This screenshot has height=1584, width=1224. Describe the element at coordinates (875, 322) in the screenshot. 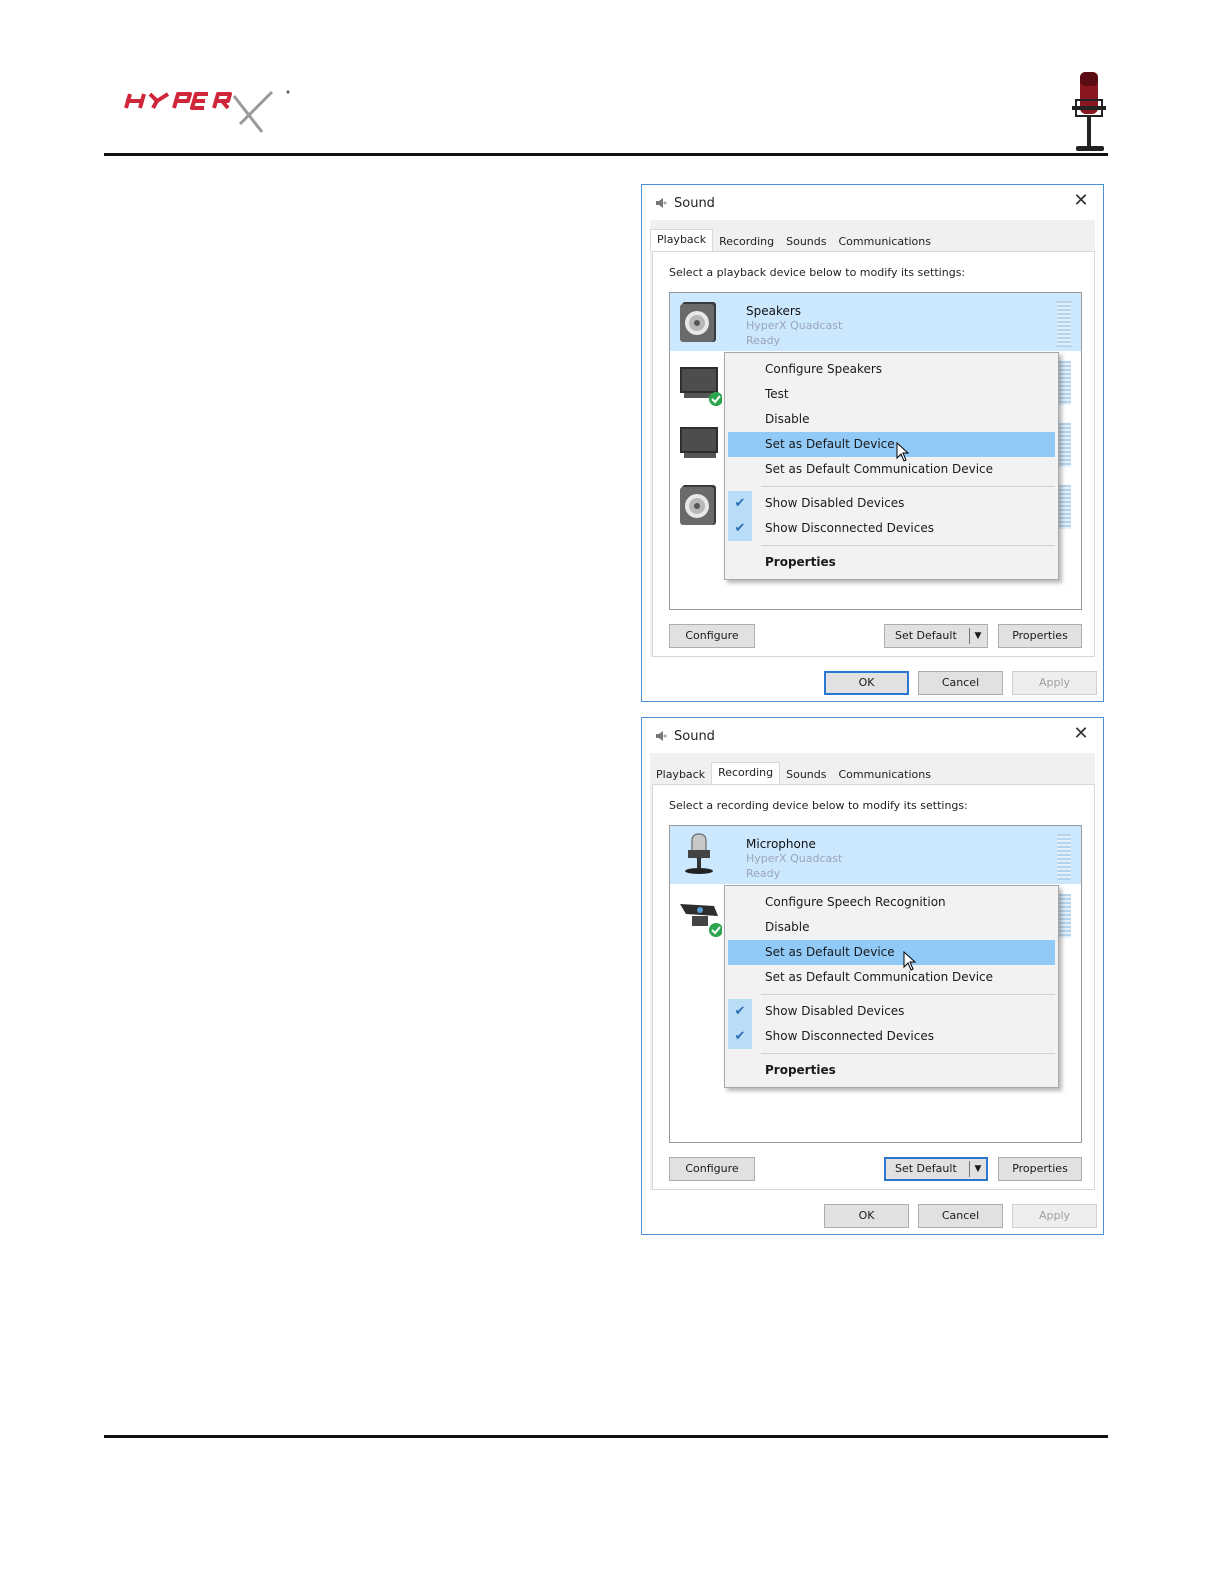

I see `device-row-selected: Speakers HyperX Quadcast Ready` at that location.